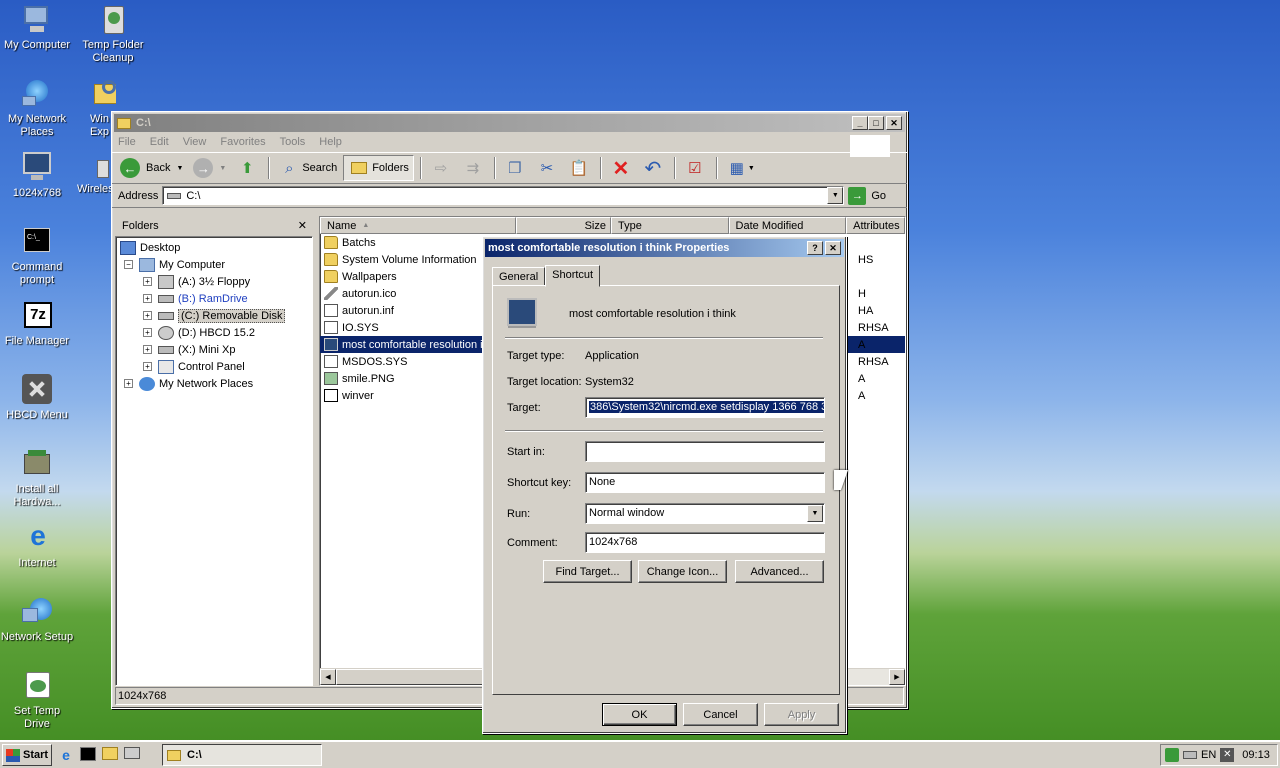  I want to click on desktop-icon-label: My Computer, so click(37, 45).